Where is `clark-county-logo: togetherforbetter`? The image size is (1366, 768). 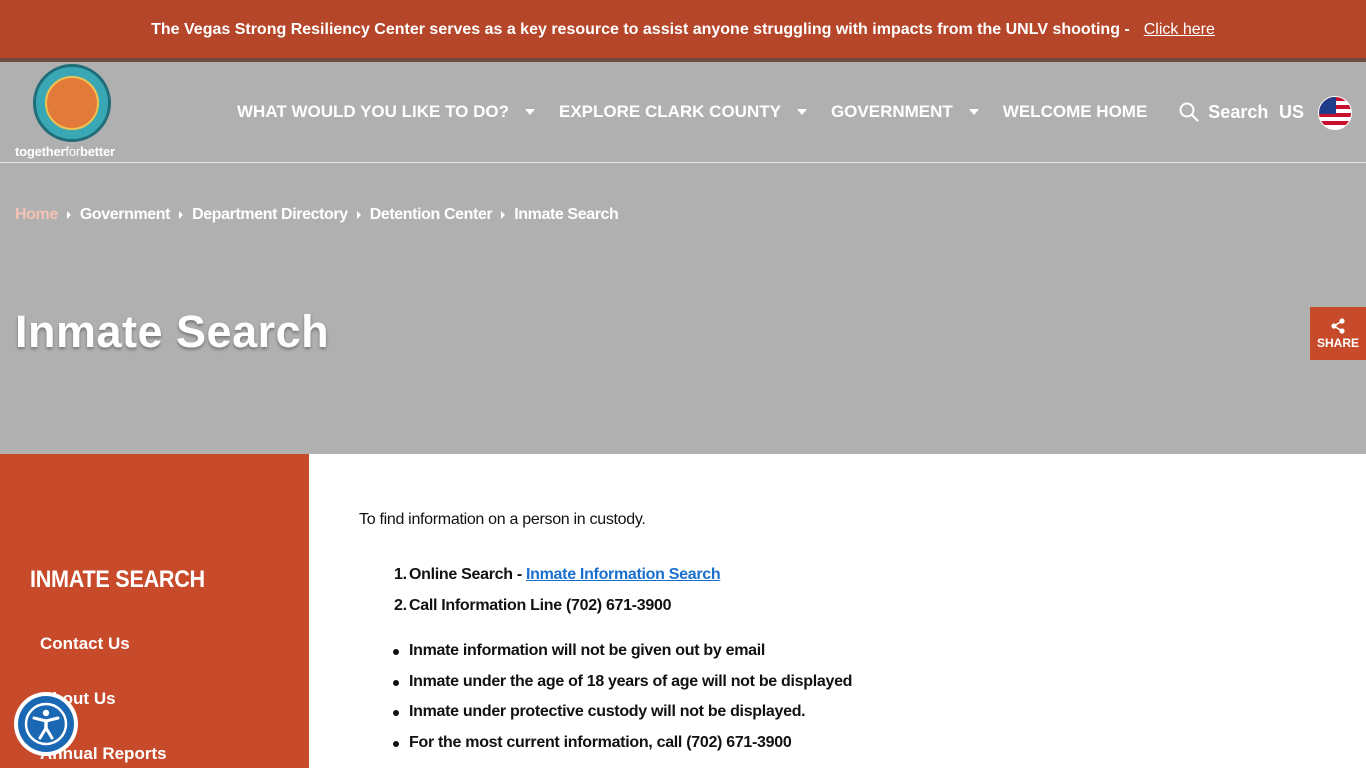 clark-county-logo: togetherforbetter is located at coordinates (75, 112).